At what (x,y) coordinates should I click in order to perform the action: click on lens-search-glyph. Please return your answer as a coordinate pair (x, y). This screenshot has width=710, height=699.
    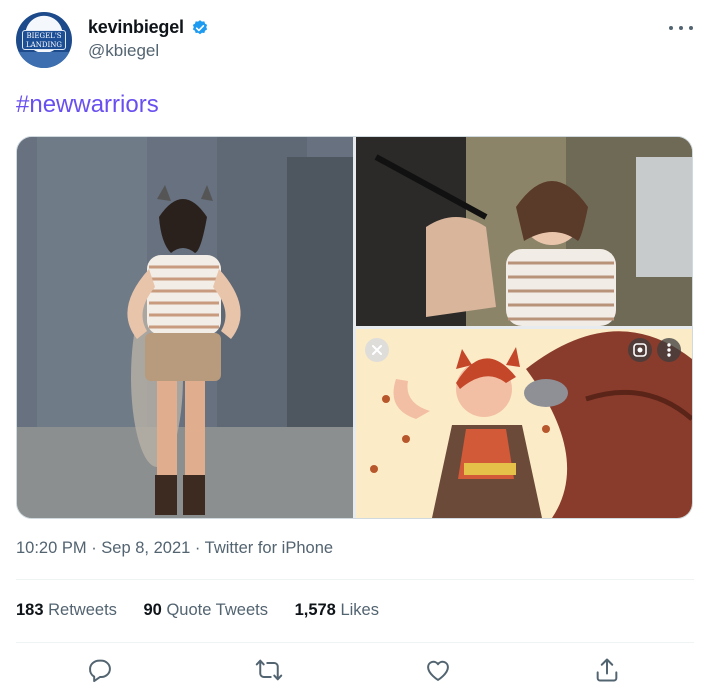
    Looking at the image, I should click on (640, 350).